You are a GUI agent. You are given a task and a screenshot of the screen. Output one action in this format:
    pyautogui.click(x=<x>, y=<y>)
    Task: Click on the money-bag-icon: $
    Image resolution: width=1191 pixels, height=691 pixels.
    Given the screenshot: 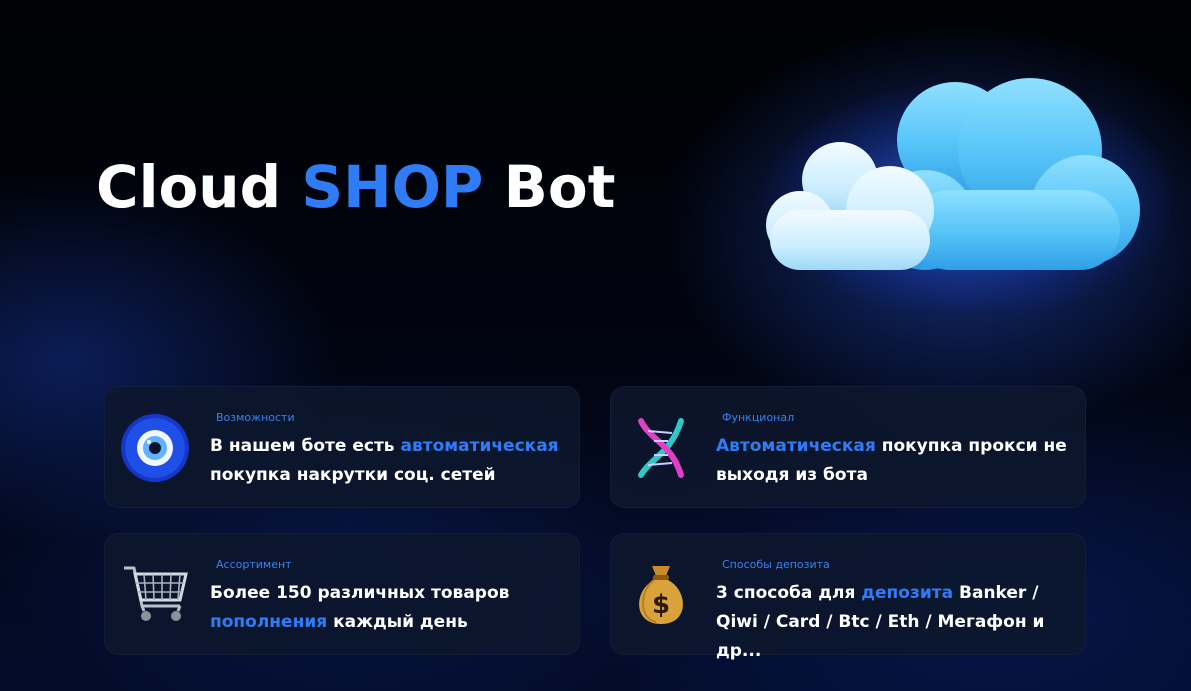 What is the action you would take?
    pyautogui.click(x=661, y=595)
    